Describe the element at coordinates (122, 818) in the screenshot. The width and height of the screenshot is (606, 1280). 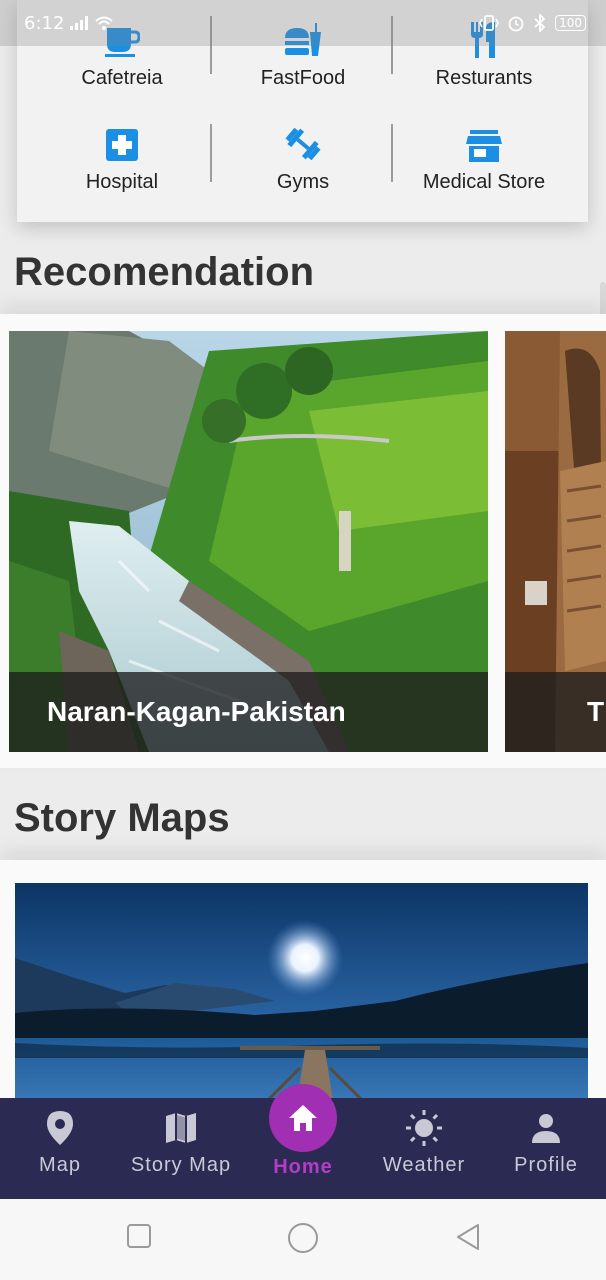
I see `story-maps-heading: Story Maps` at that location.